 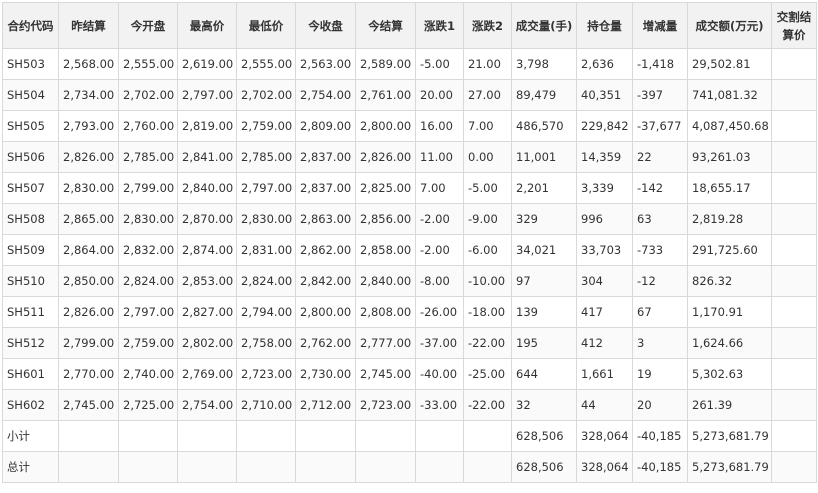 I want to click on table-cell: 2,864.00, so click(x=88, y=250).